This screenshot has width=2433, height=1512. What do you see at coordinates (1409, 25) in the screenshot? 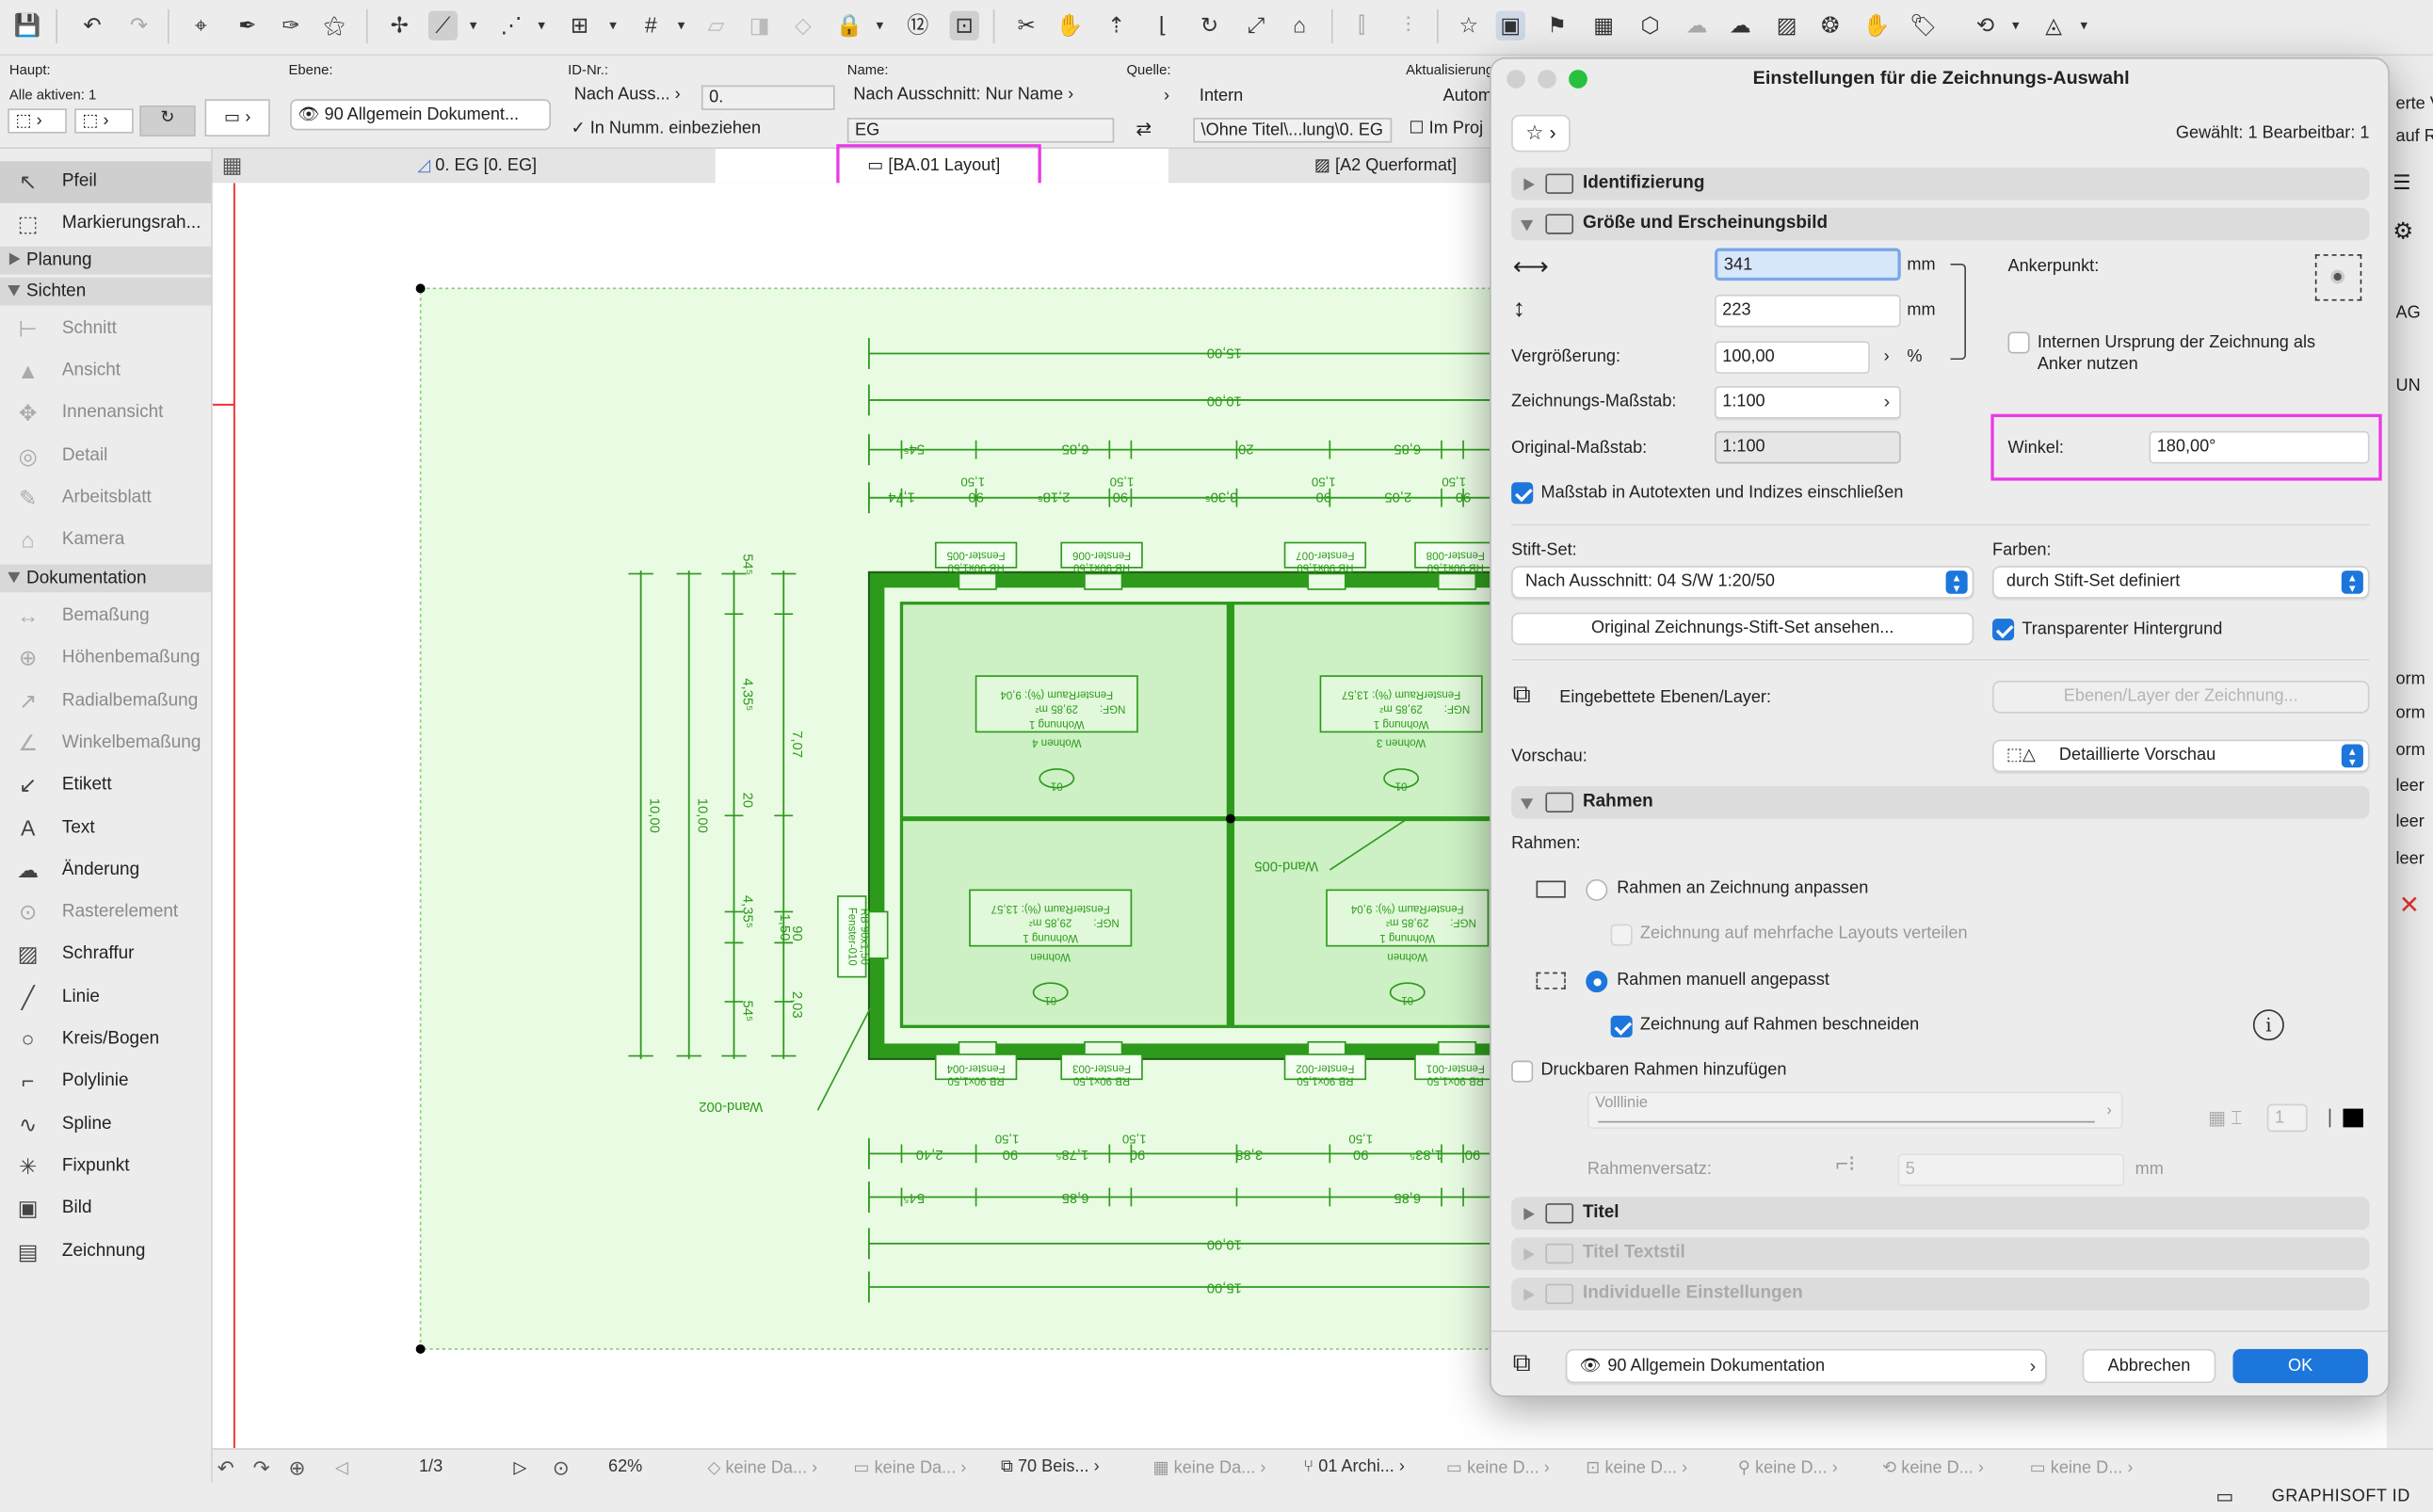
I see `distribute-icon: ⫶` at bounding box center [1409, 25].